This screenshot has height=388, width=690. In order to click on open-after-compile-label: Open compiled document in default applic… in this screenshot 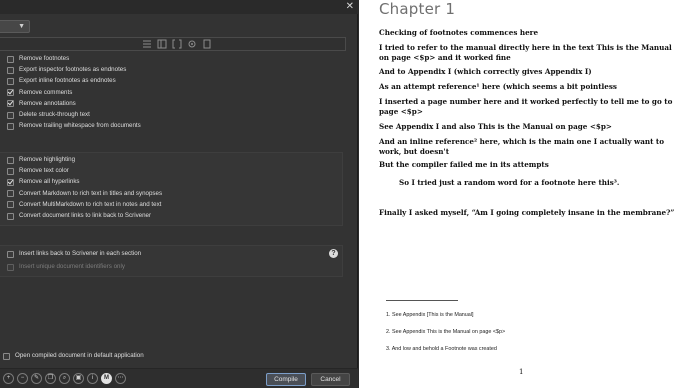, I will do `click(79, 355)`.